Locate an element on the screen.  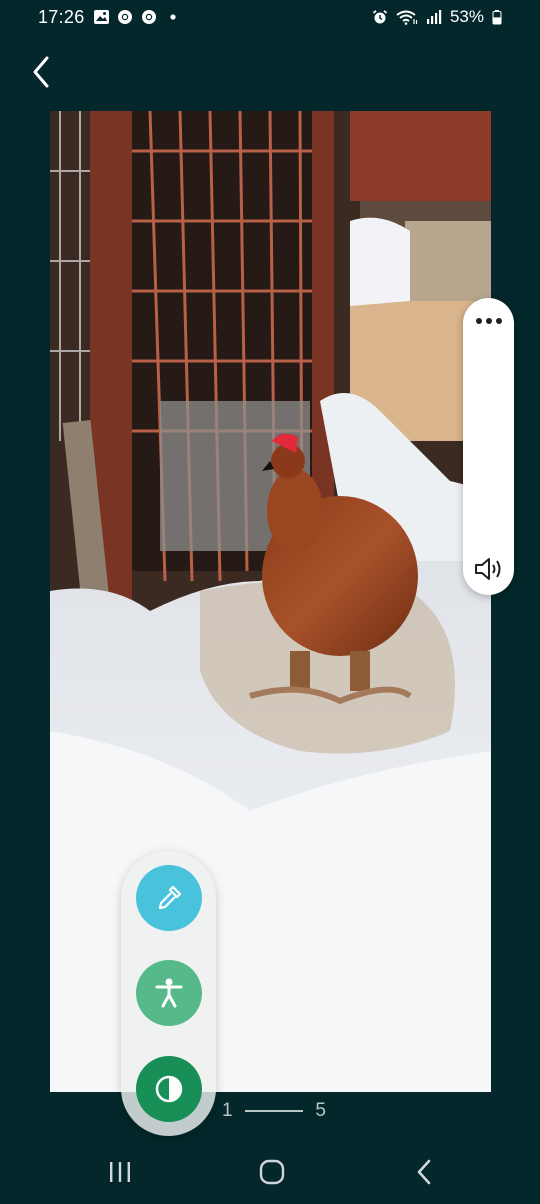
page-total: 5 is located at coordinates (320, 1110).